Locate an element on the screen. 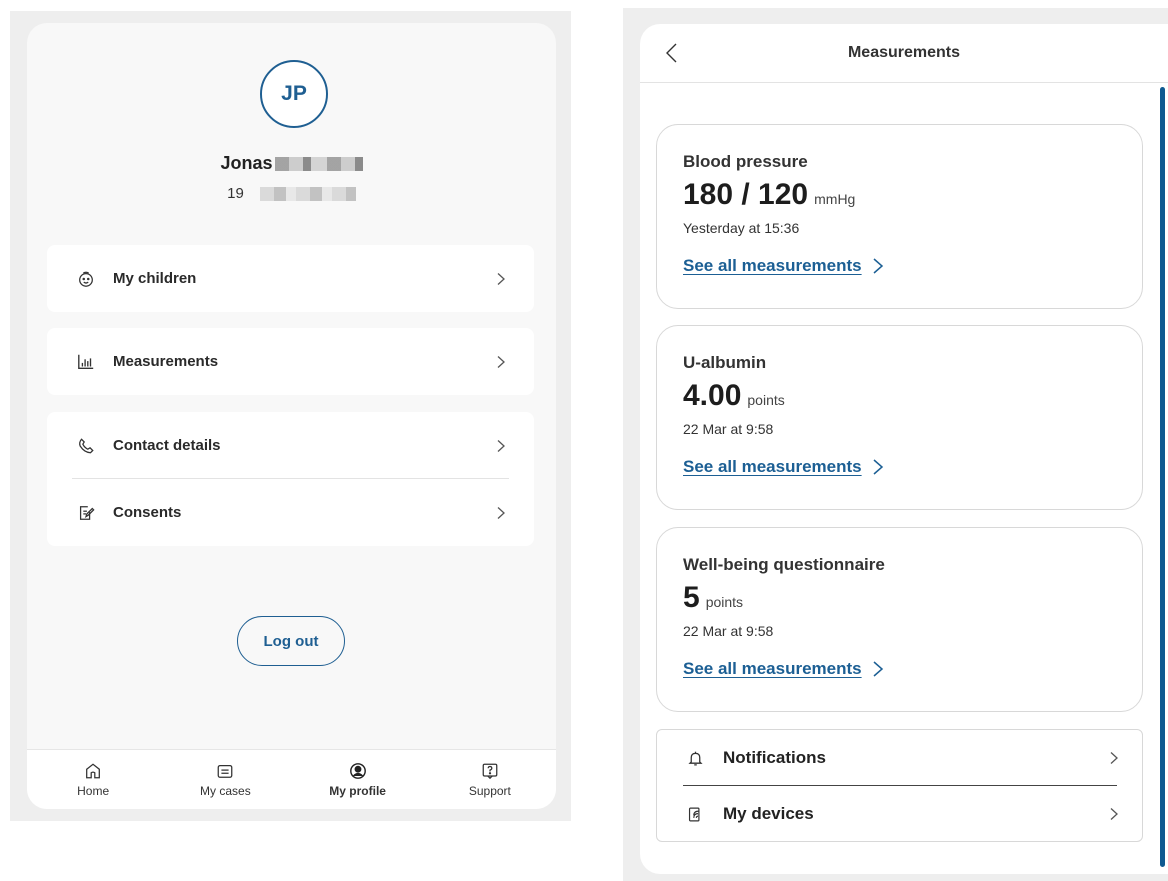  menu-card-children: My children is located at coordinates (290, 278).